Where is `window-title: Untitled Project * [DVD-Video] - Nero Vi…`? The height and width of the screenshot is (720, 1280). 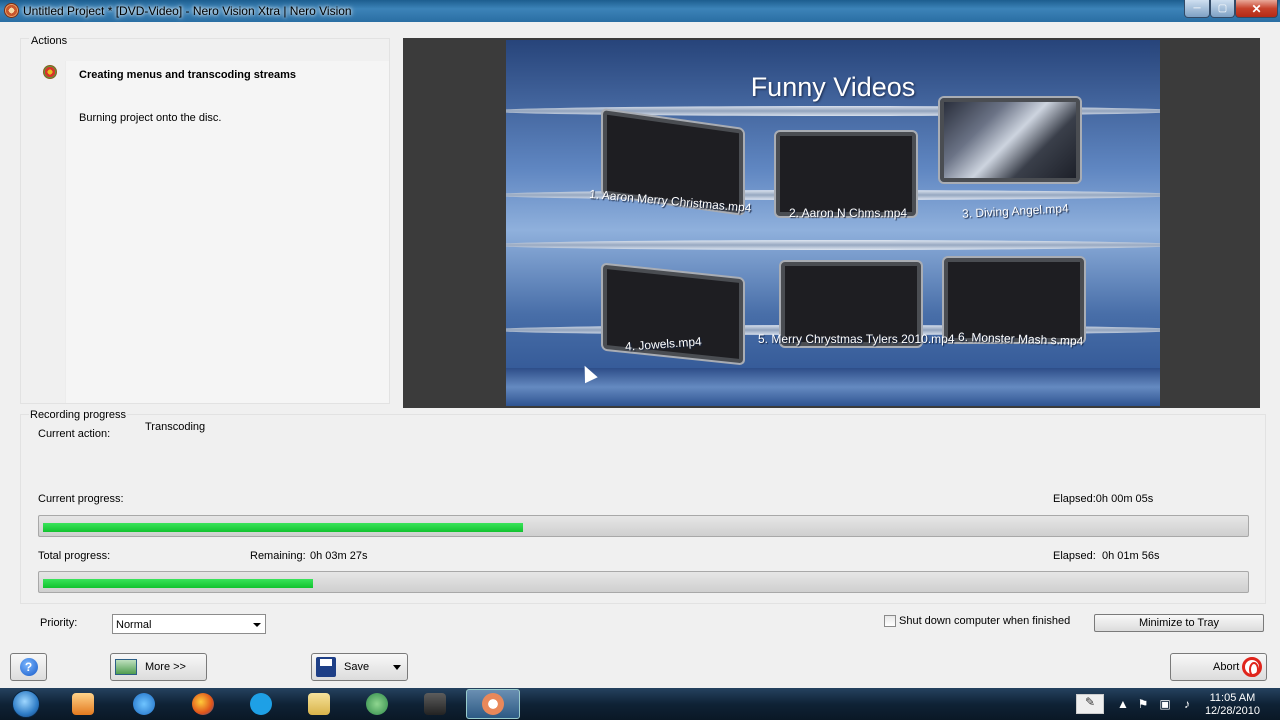 window-title: Untitled Project * [DVD-Video] - Nero Vi… is located at coordinates (187, 11).